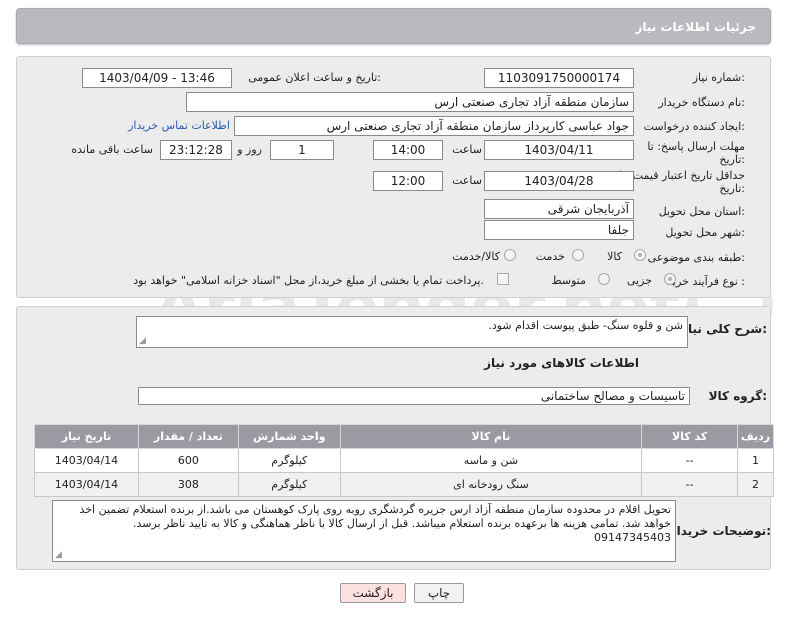 The width and height of the screenshot is (789, 620). What do you see at coordinates (578, 255) in the screenshot?
I see `category-service-radio` at bounding box center [578, 255].